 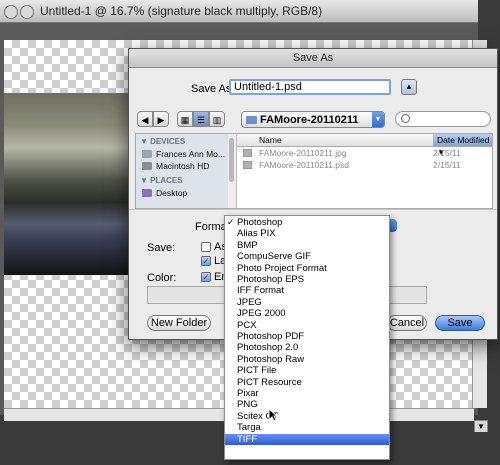 What do you see at coordinates (145, 119) in the screenshot?
I see `back-button: ◀` at bounding box center [145, 119].